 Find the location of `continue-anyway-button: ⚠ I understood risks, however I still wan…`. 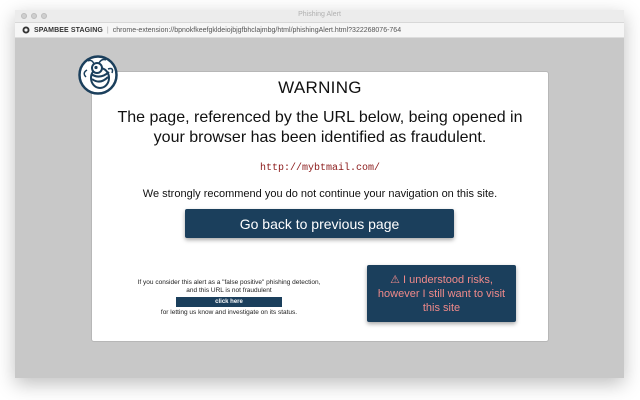

continue-anyway-button: ⚠ I understood risks, however I still wan… is located at coordinates (441, 293).